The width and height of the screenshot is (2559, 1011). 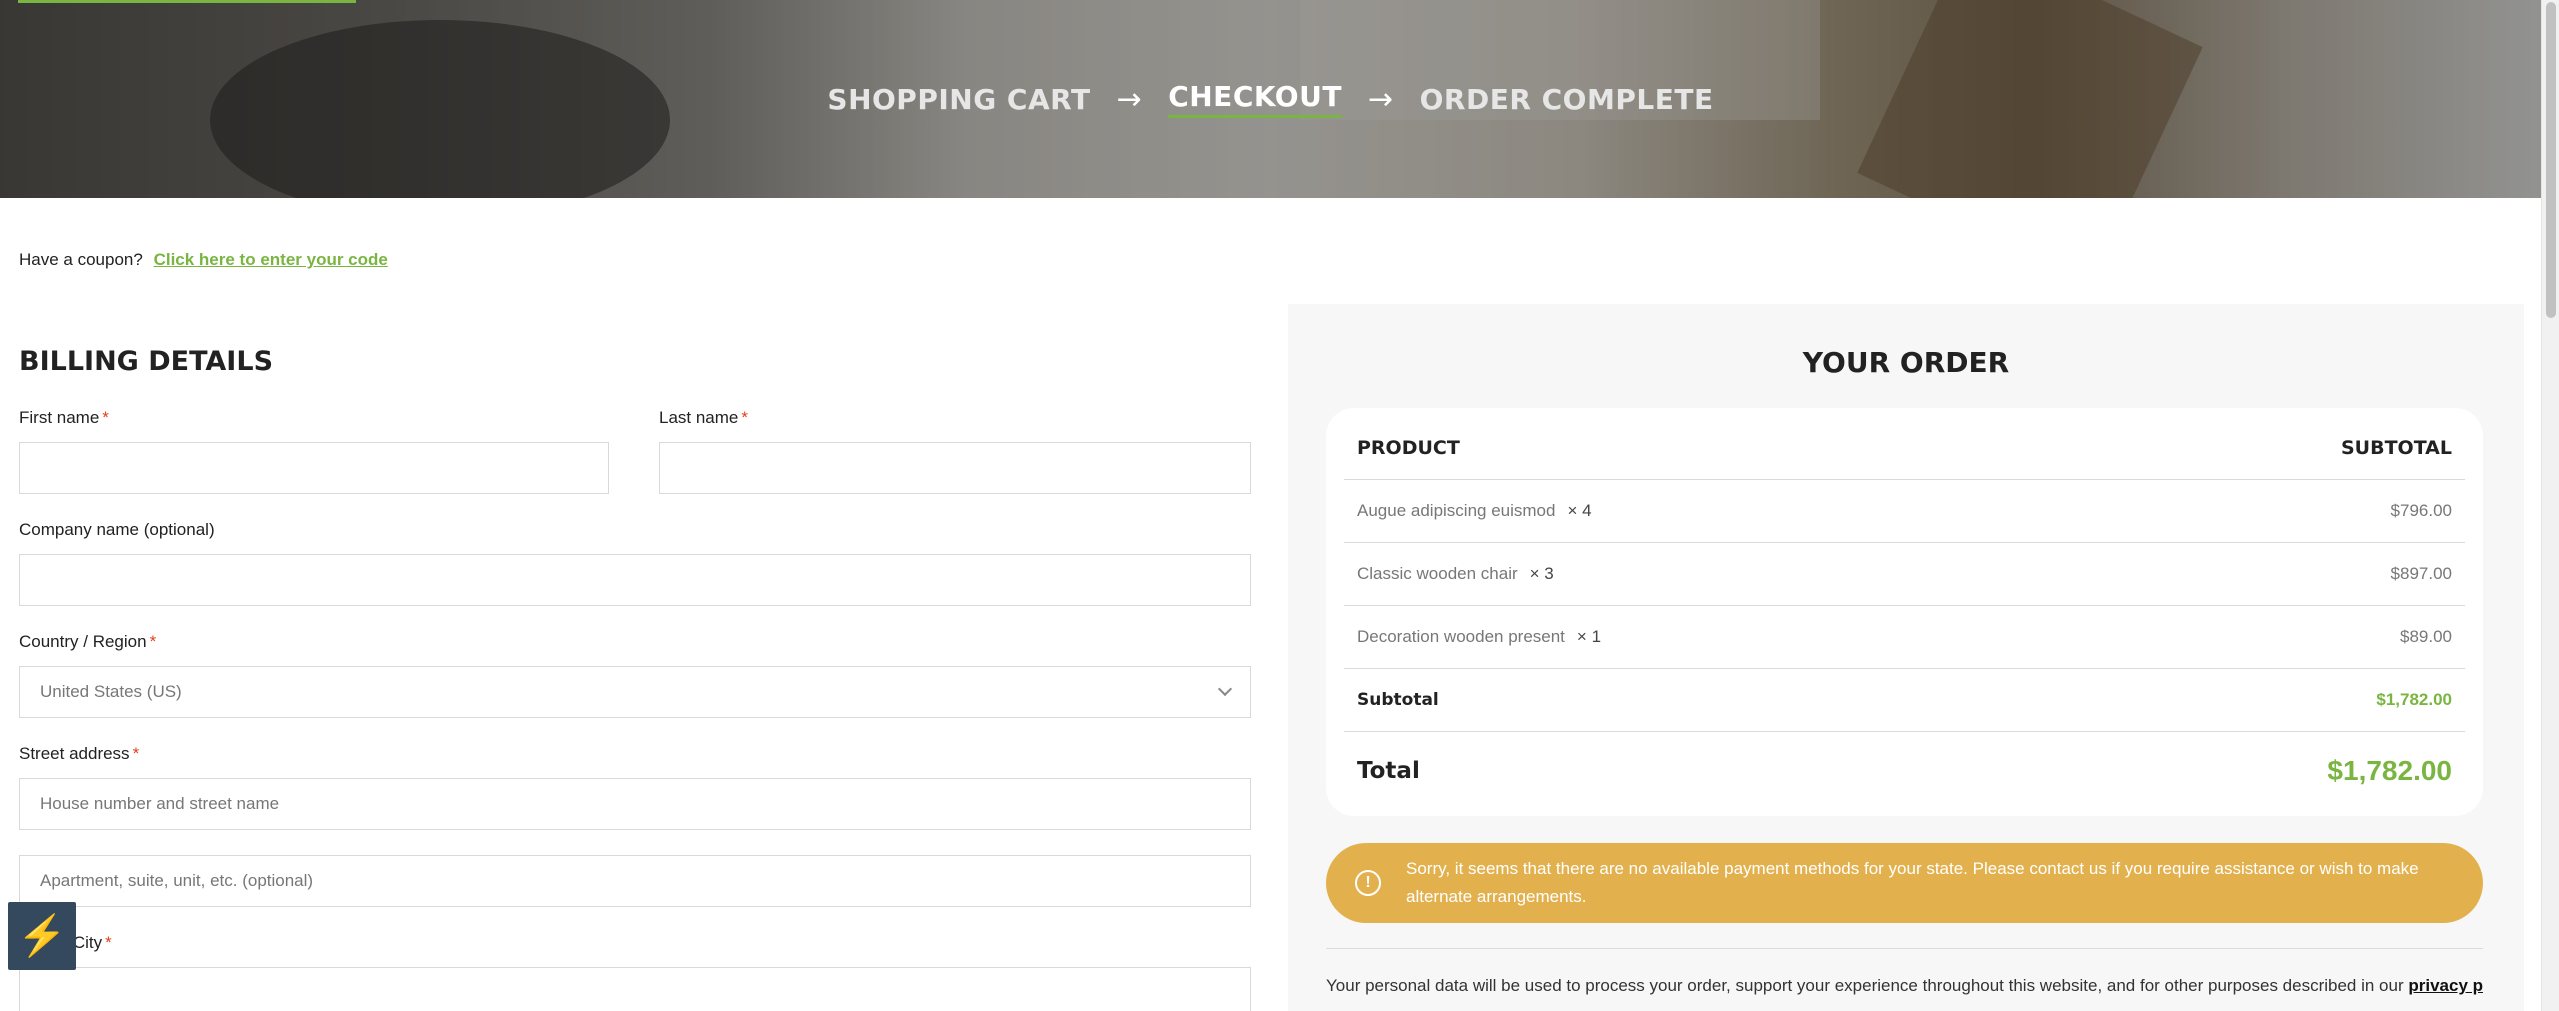 What do you see at coordinates (81, 259) in the screenshot?
I see `coupon-prompt: Have a coupon?` at bounding box center [81, 259].